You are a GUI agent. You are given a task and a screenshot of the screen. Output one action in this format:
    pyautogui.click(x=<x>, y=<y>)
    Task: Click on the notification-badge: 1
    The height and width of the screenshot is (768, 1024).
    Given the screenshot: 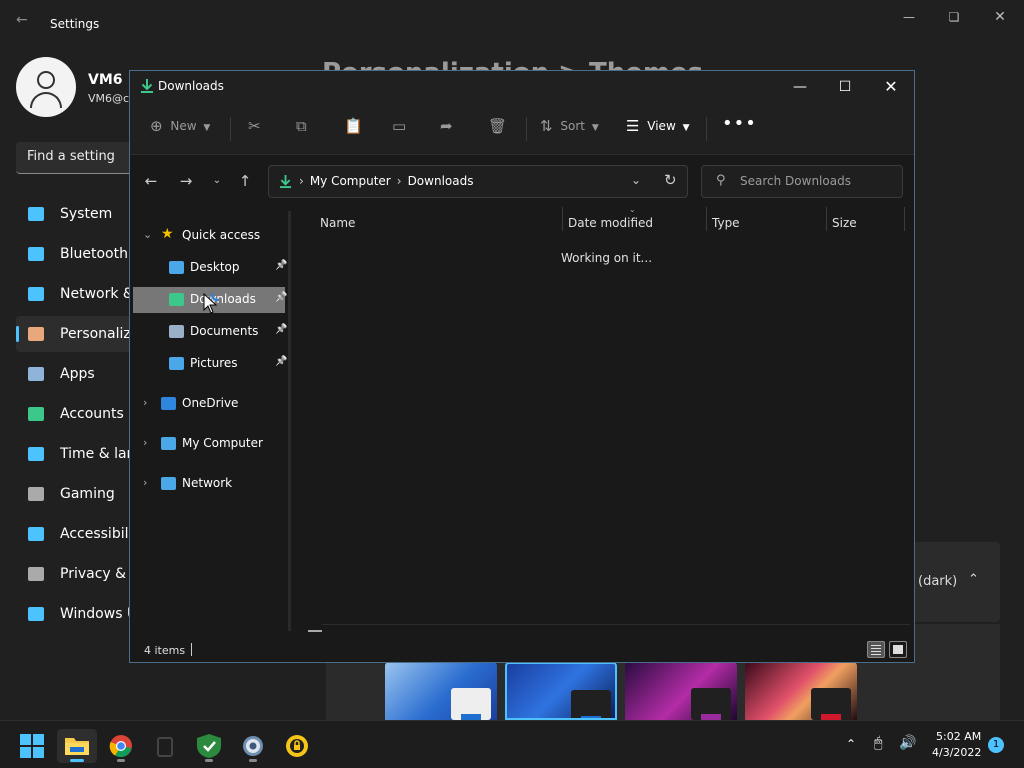 What is the action you would take?
    pyautogui.click(x=996, y=745)
    